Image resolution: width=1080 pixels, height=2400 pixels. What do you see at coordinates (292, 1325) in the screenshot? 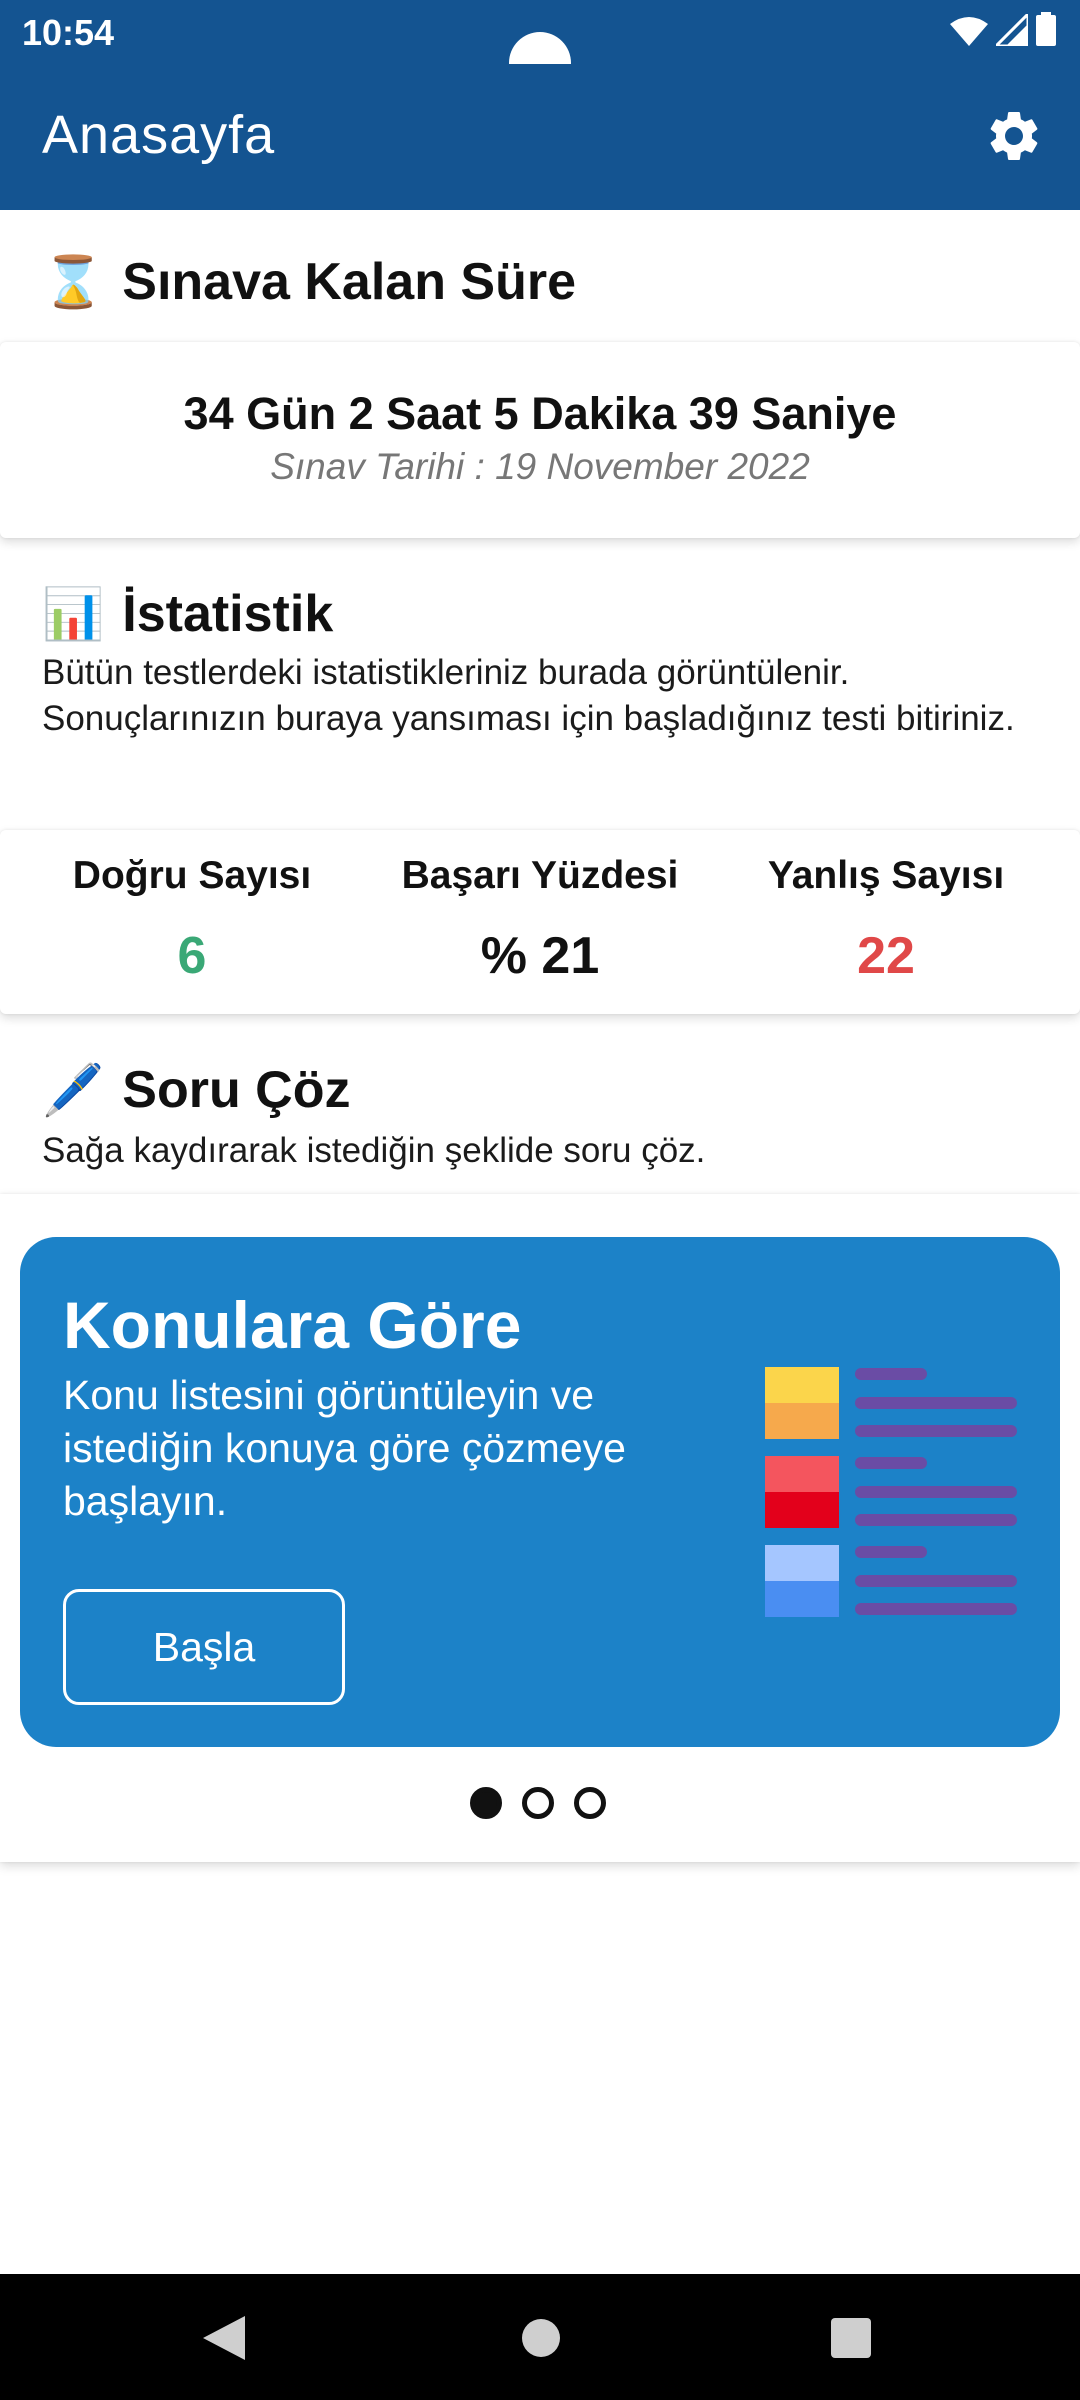
I see `slider-title: Konulara Göre` at bounding box center [292, 1325].